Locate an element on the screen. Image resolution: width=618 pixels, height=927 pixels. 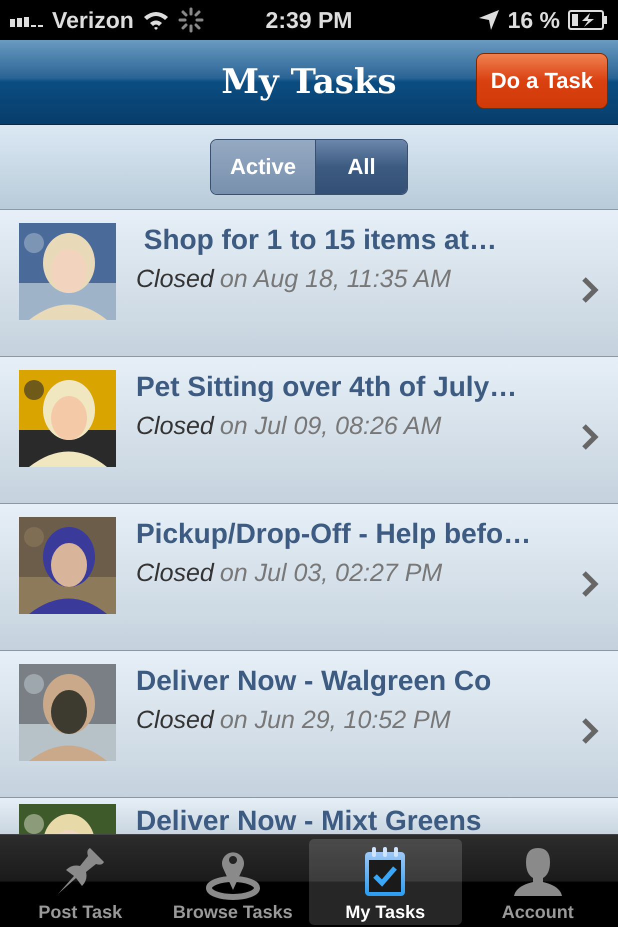
wifi-icon is located at coordinates (156, 20).